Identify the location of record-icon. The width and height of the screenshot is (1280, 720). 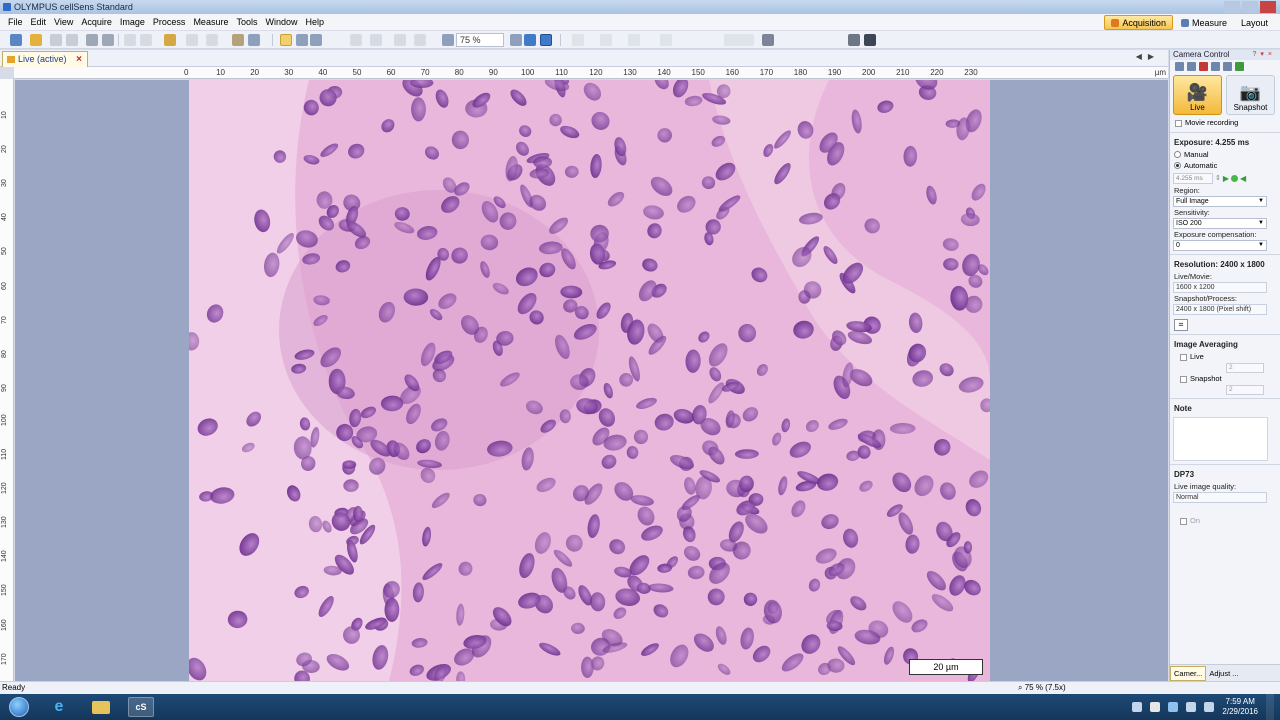
(1203, 66).